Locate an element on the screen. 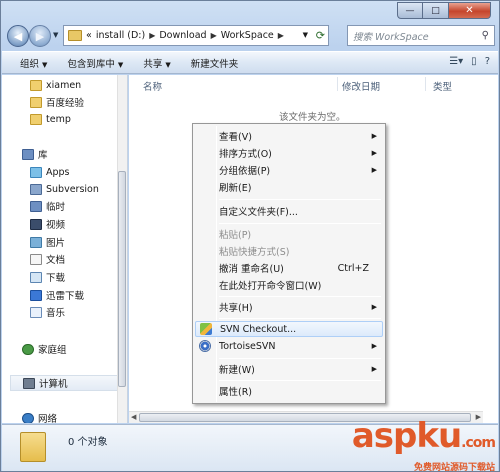  sidebar-item-temporary: 临时 is located at coordinates (47, 206).